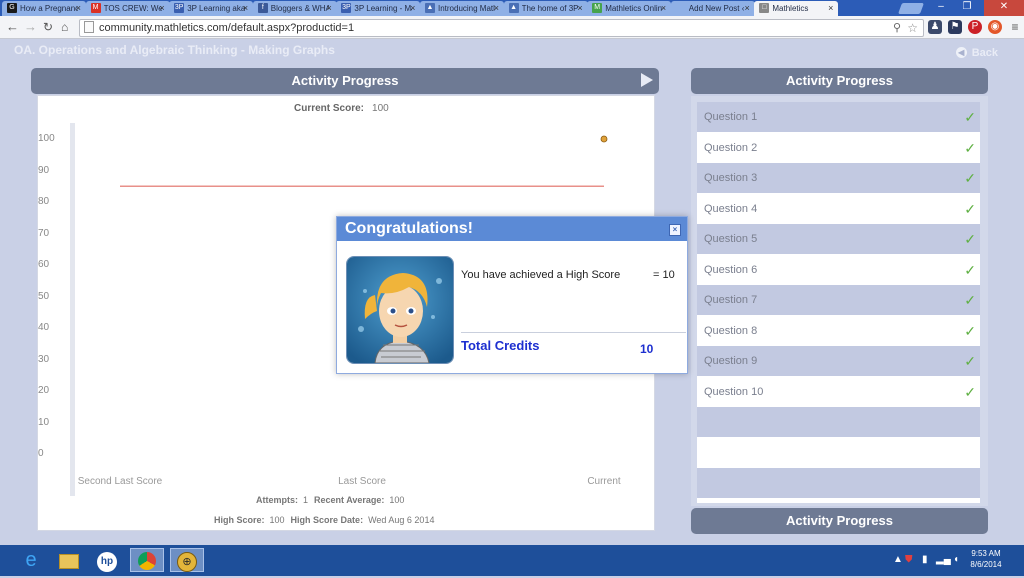 The width and height of the screenshot is (1024, 578). Describe the element at coordinates (734, 391) in the screenshot. I see `question-label: Question 10` at that location.